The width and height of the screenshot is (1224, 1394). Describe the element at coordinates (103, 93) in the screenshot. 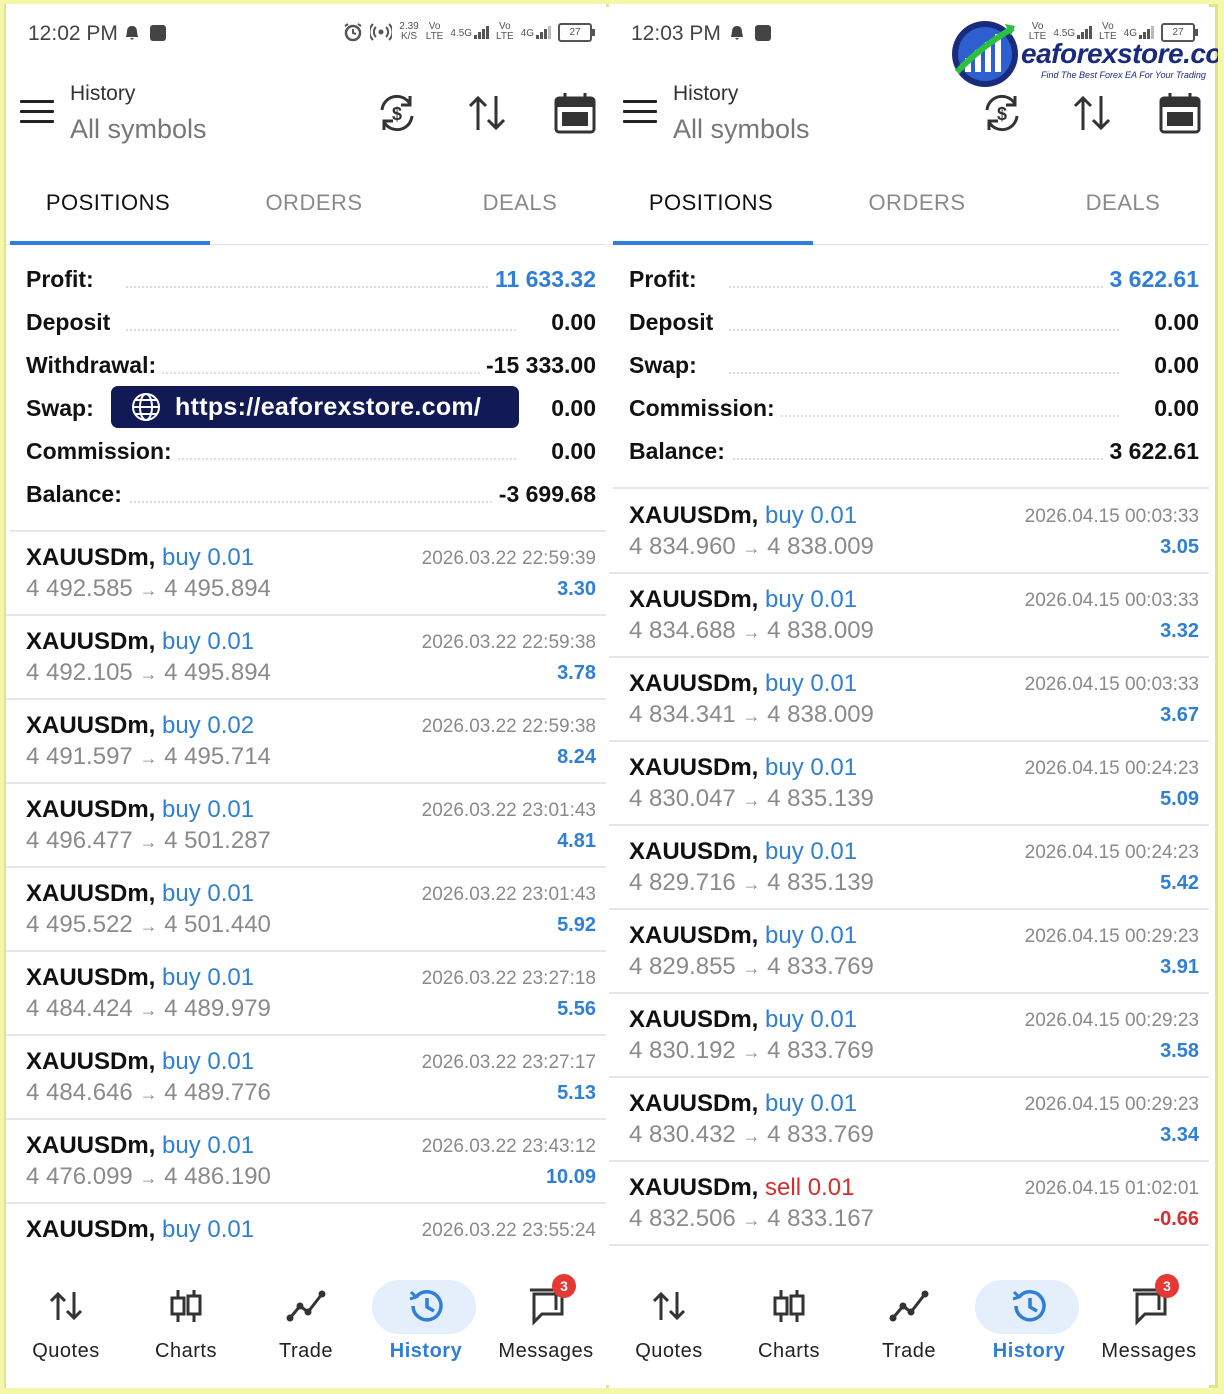

I see `page-title: History` at that location.